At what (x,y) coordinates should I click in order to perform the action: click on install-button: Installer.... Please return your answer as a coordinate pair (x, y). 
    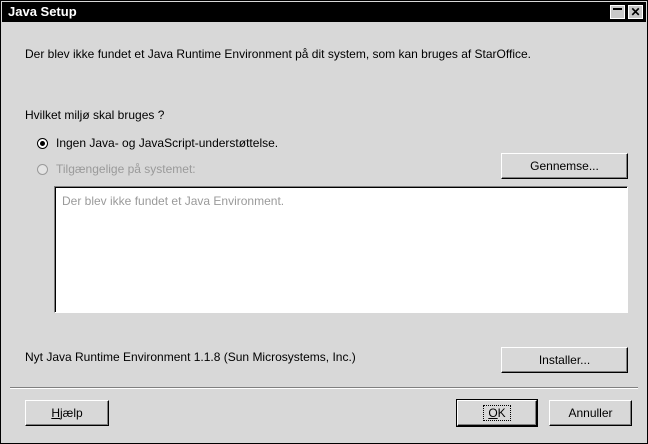
    Looking at the image, I should click on (564, 360).